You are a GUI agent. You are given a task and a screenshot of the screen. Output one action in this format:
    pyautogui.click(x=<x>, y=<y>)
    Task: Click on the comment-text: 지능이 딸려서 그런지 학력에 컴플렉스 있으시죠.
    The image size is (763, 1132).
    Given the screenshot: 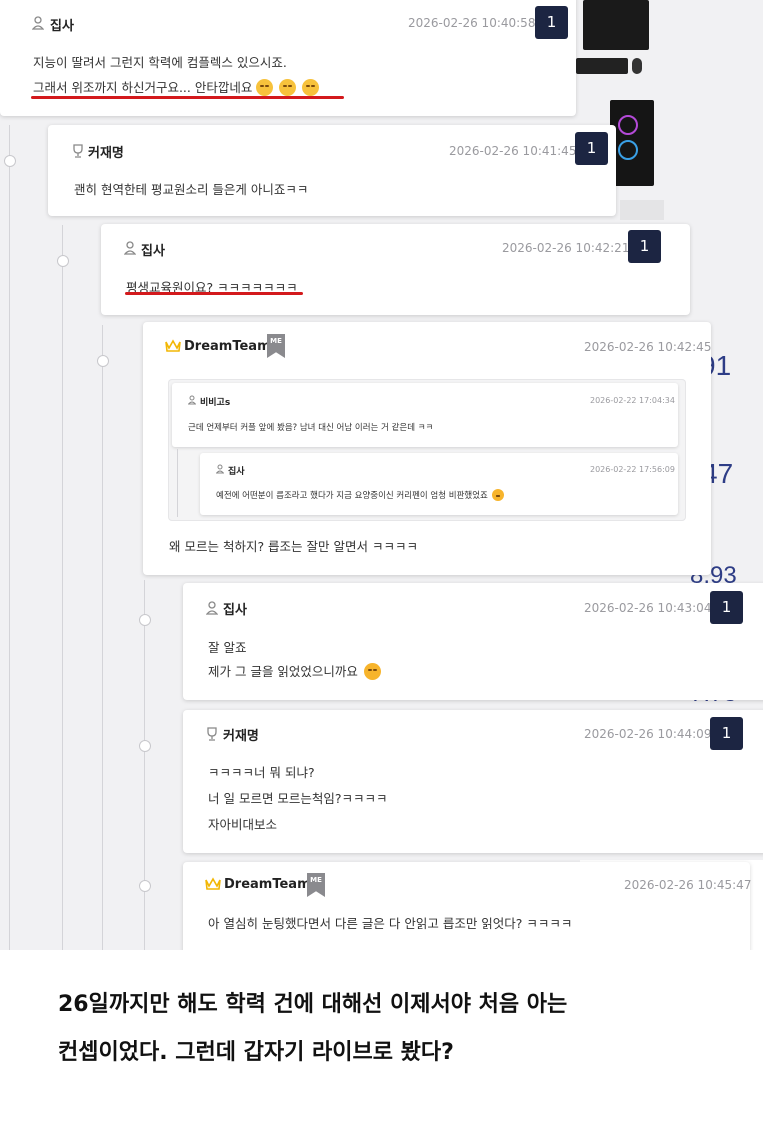 What is the action you would take?
    pyautogui.click(x=160, y=62)
    